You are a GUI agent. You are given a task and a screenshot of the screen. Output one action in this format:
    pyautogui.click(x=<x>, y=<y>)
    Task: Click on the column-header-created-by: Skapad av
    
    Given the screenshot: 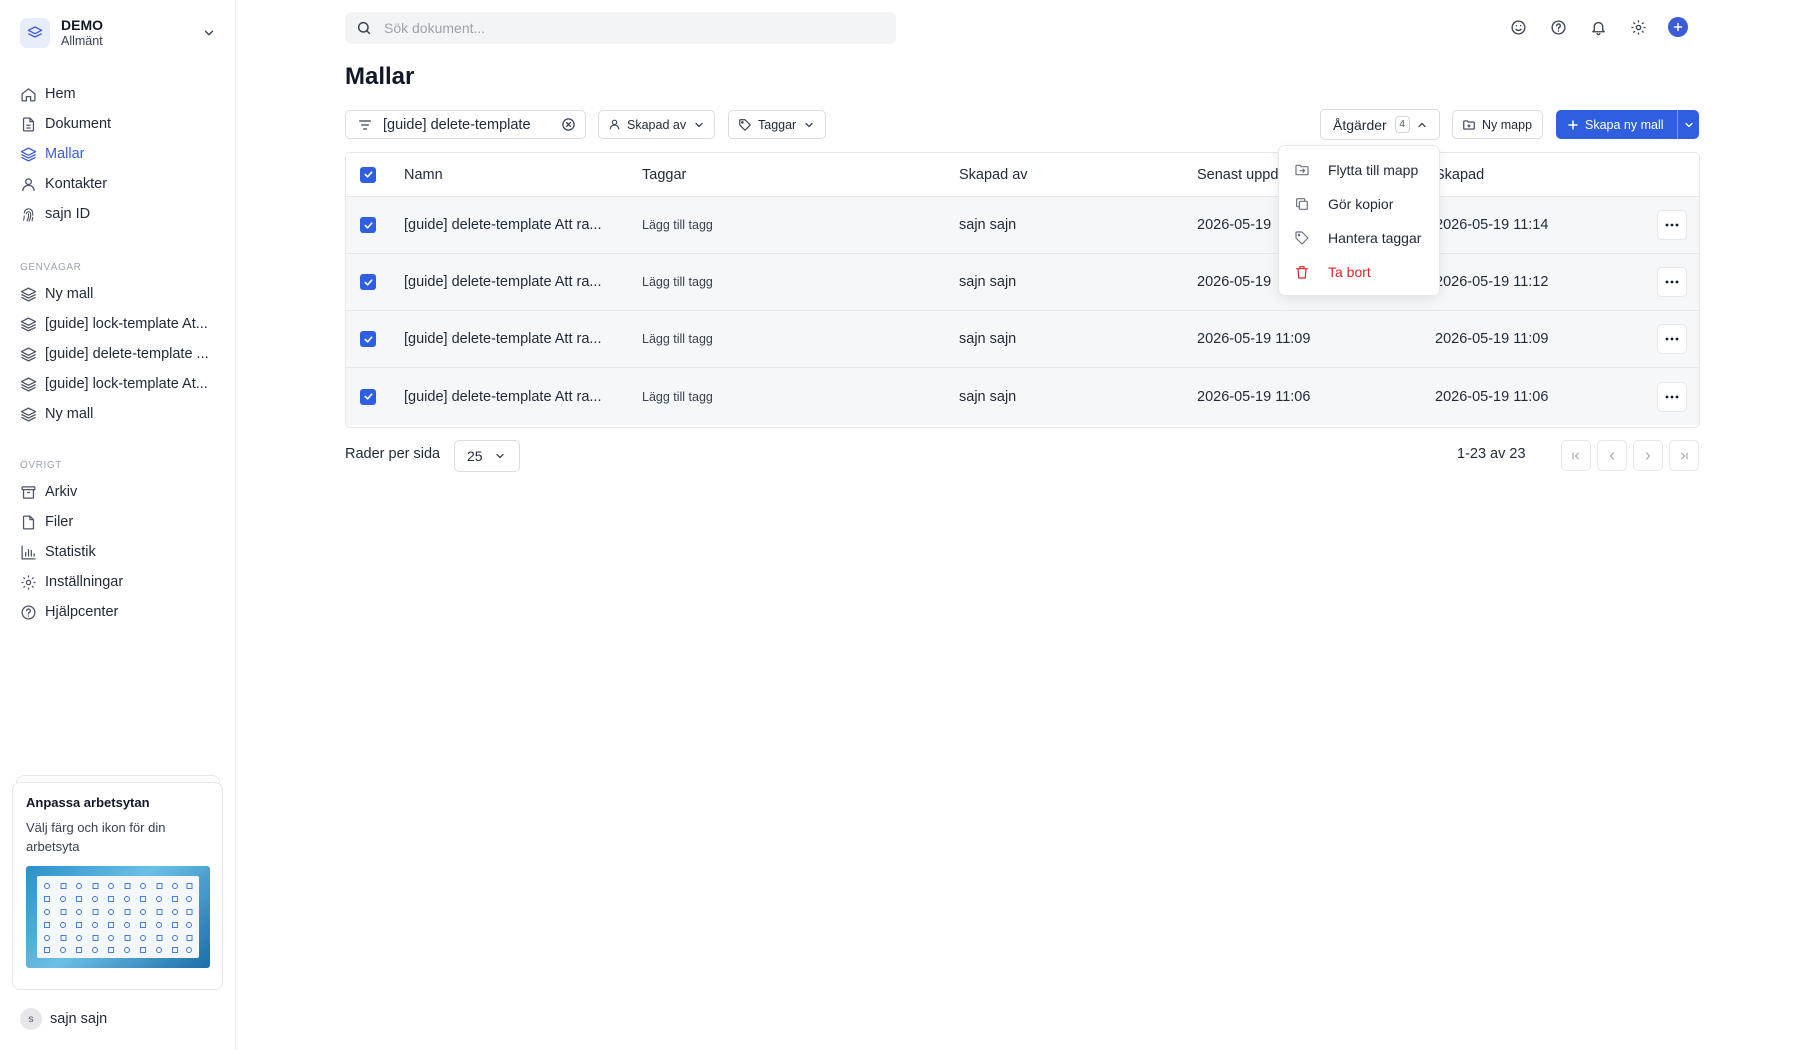 What is the action you would take?
    pyautogui.click(x=993, y=175)
    